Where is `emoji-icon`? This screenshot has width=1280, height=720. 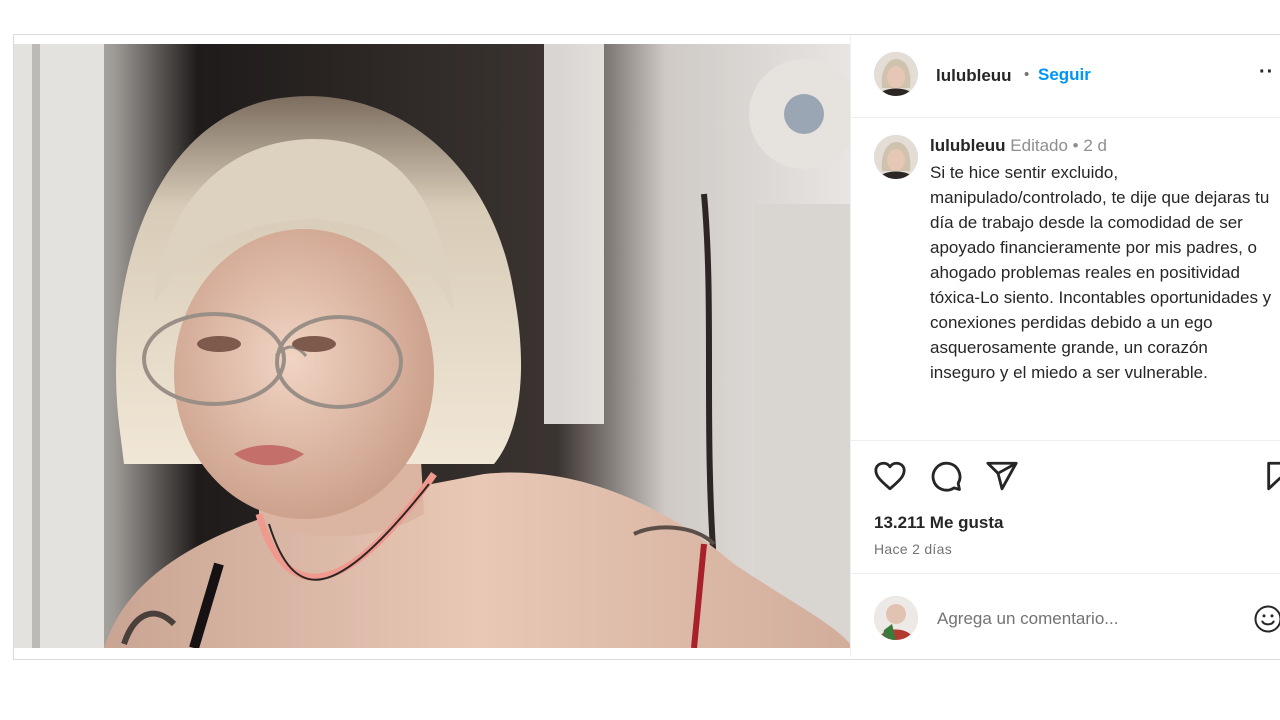 emoji-icon is located at coordinates (1266, 619).